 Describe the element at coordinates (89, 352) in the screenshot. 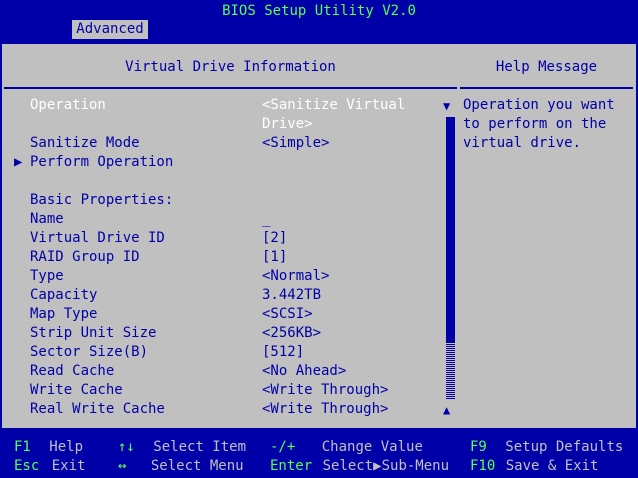

I see `property-label: Sector Size(B)` at that location.